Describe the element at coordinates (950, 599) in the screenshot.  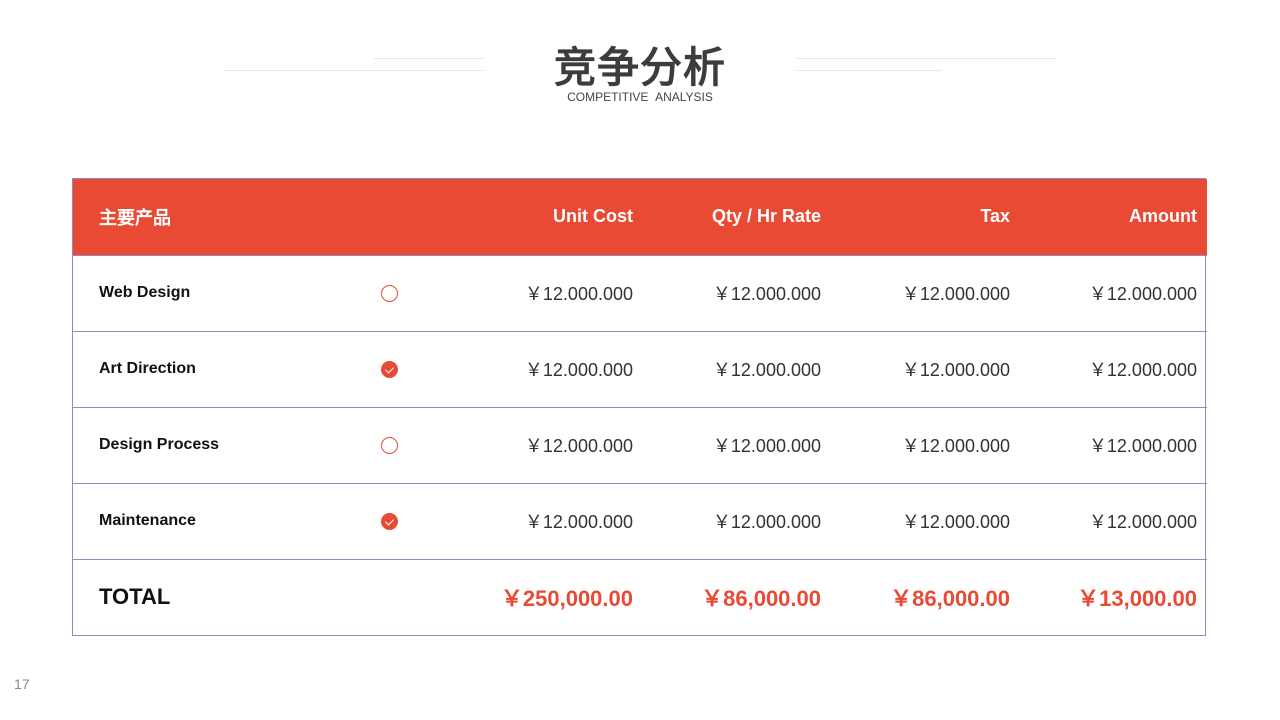
I see `total-tax: ￥86,000.00` at that location.